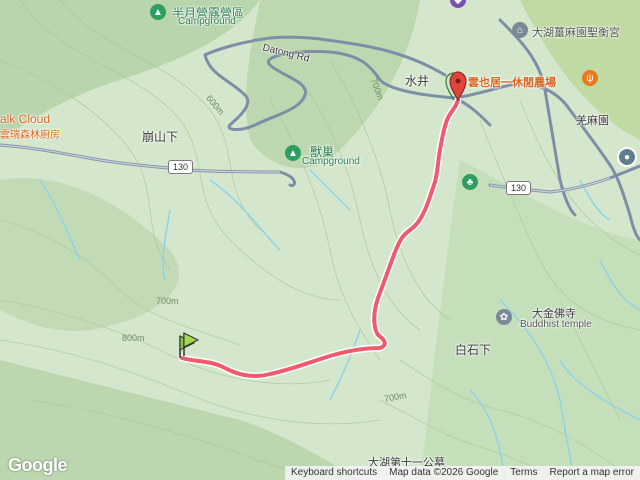 The height and width of the screenshot is (480, 640). I want to click on elevation-label: 700m, so click(167, 301).